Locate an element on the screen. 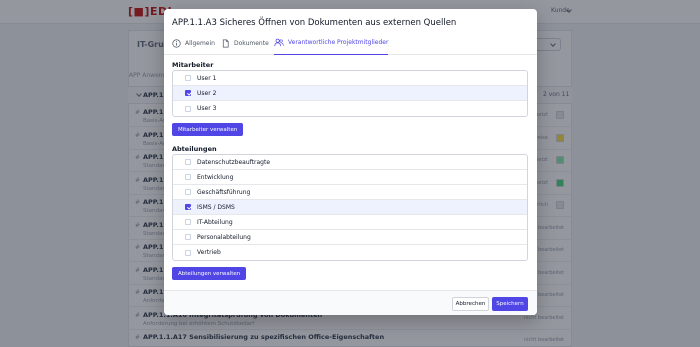  row-label: Entwicklung is located at coordinates (215, 177).